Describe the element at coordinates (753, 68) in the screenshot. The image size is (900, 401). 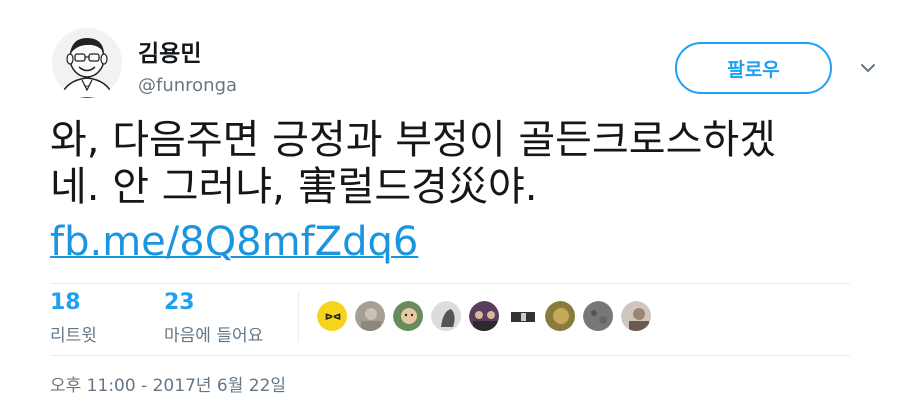
I see `follow-button: 팔로우` at that location.